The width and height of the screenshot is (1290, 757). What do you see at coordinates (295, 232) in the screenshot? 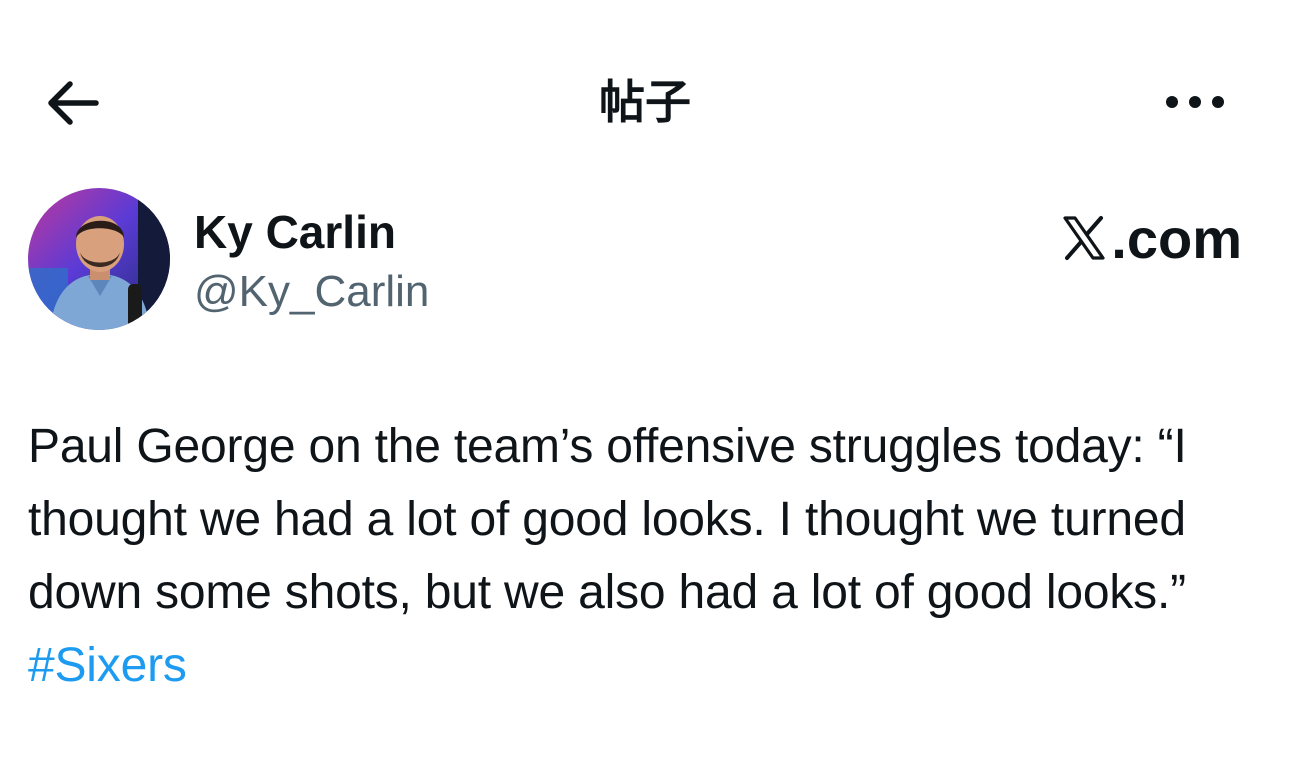
I see `author-display-name: Ky Carlin` at bounding box center [295, 232].